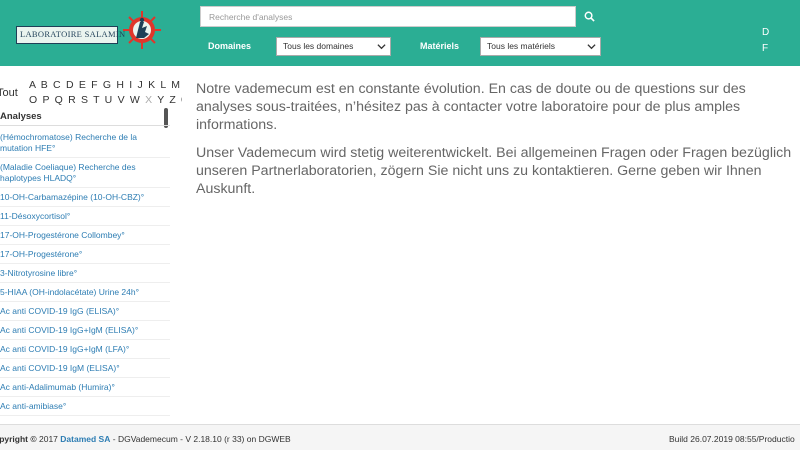 This screenshot has height=450, width=800. Describe the element at coordinates (87, 28) in the screenshot. I see `laboratory-logo: LABORATOIRE SALAMIN` at that location.